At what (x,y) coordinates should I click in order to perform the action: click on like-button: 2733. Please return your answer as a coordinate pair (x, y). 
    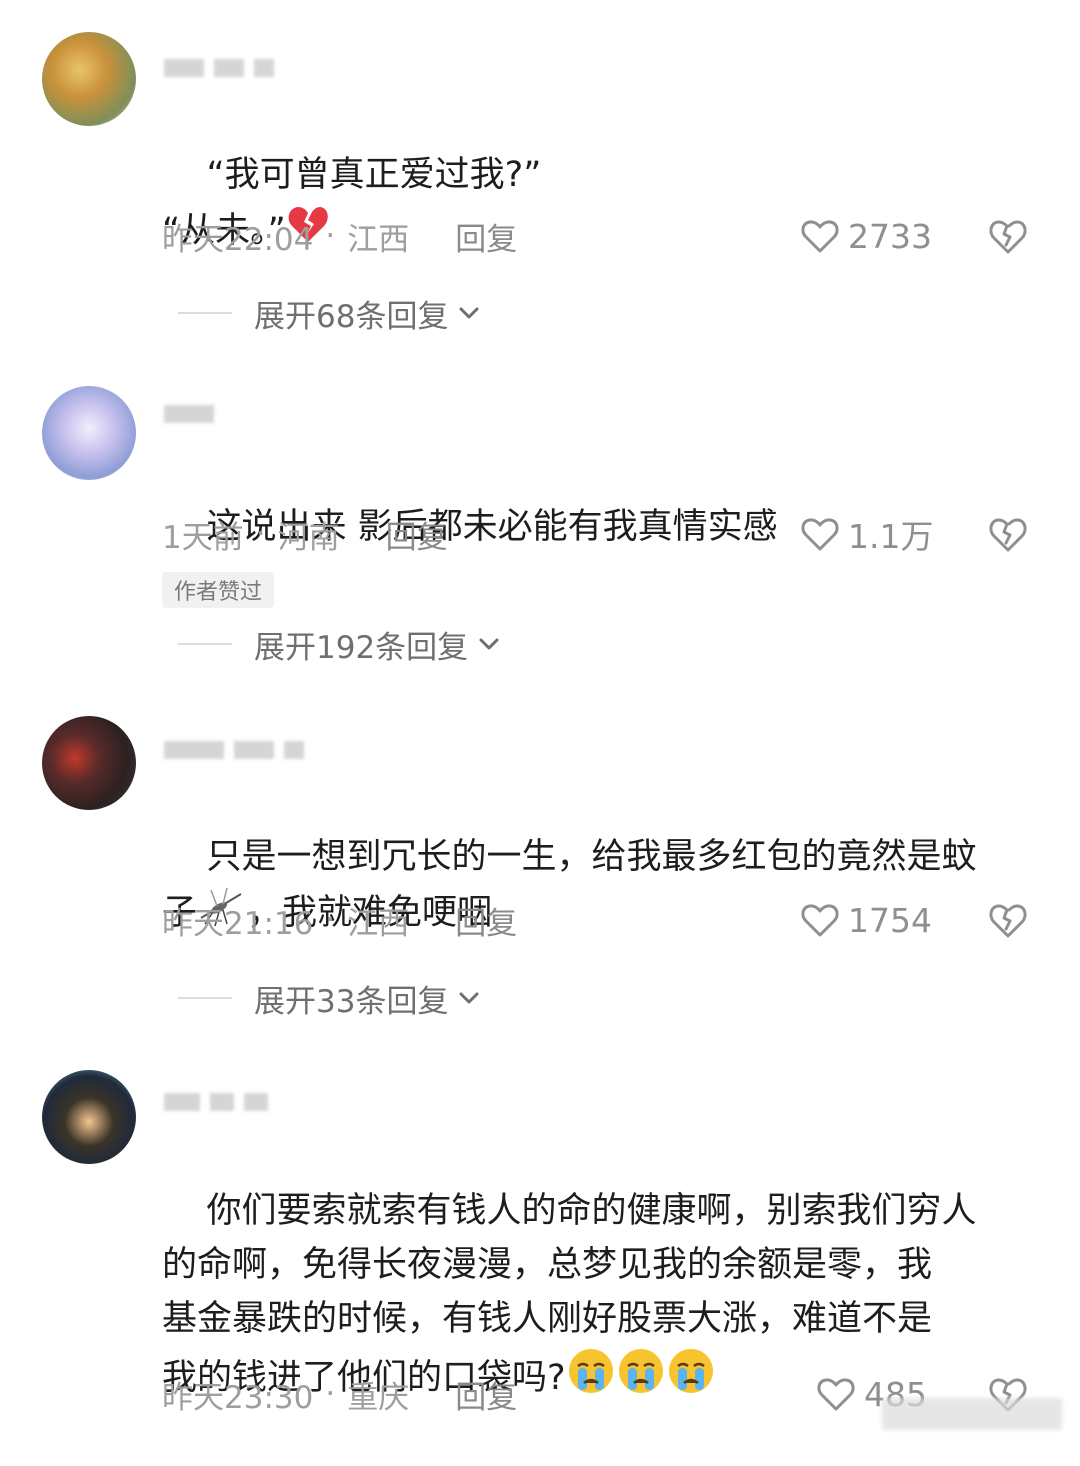
    Looking at the image, I should click on (866, 236).